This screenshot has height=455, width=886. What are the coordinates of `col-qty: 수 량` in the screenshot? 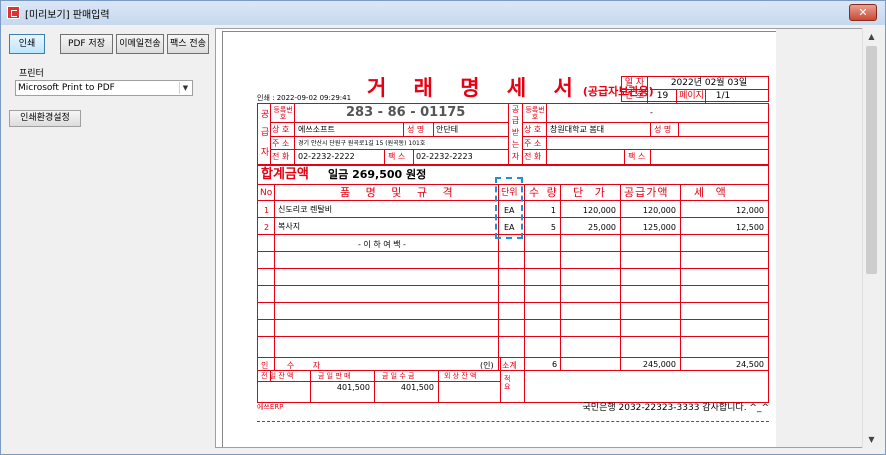 It's located at (544, 192).